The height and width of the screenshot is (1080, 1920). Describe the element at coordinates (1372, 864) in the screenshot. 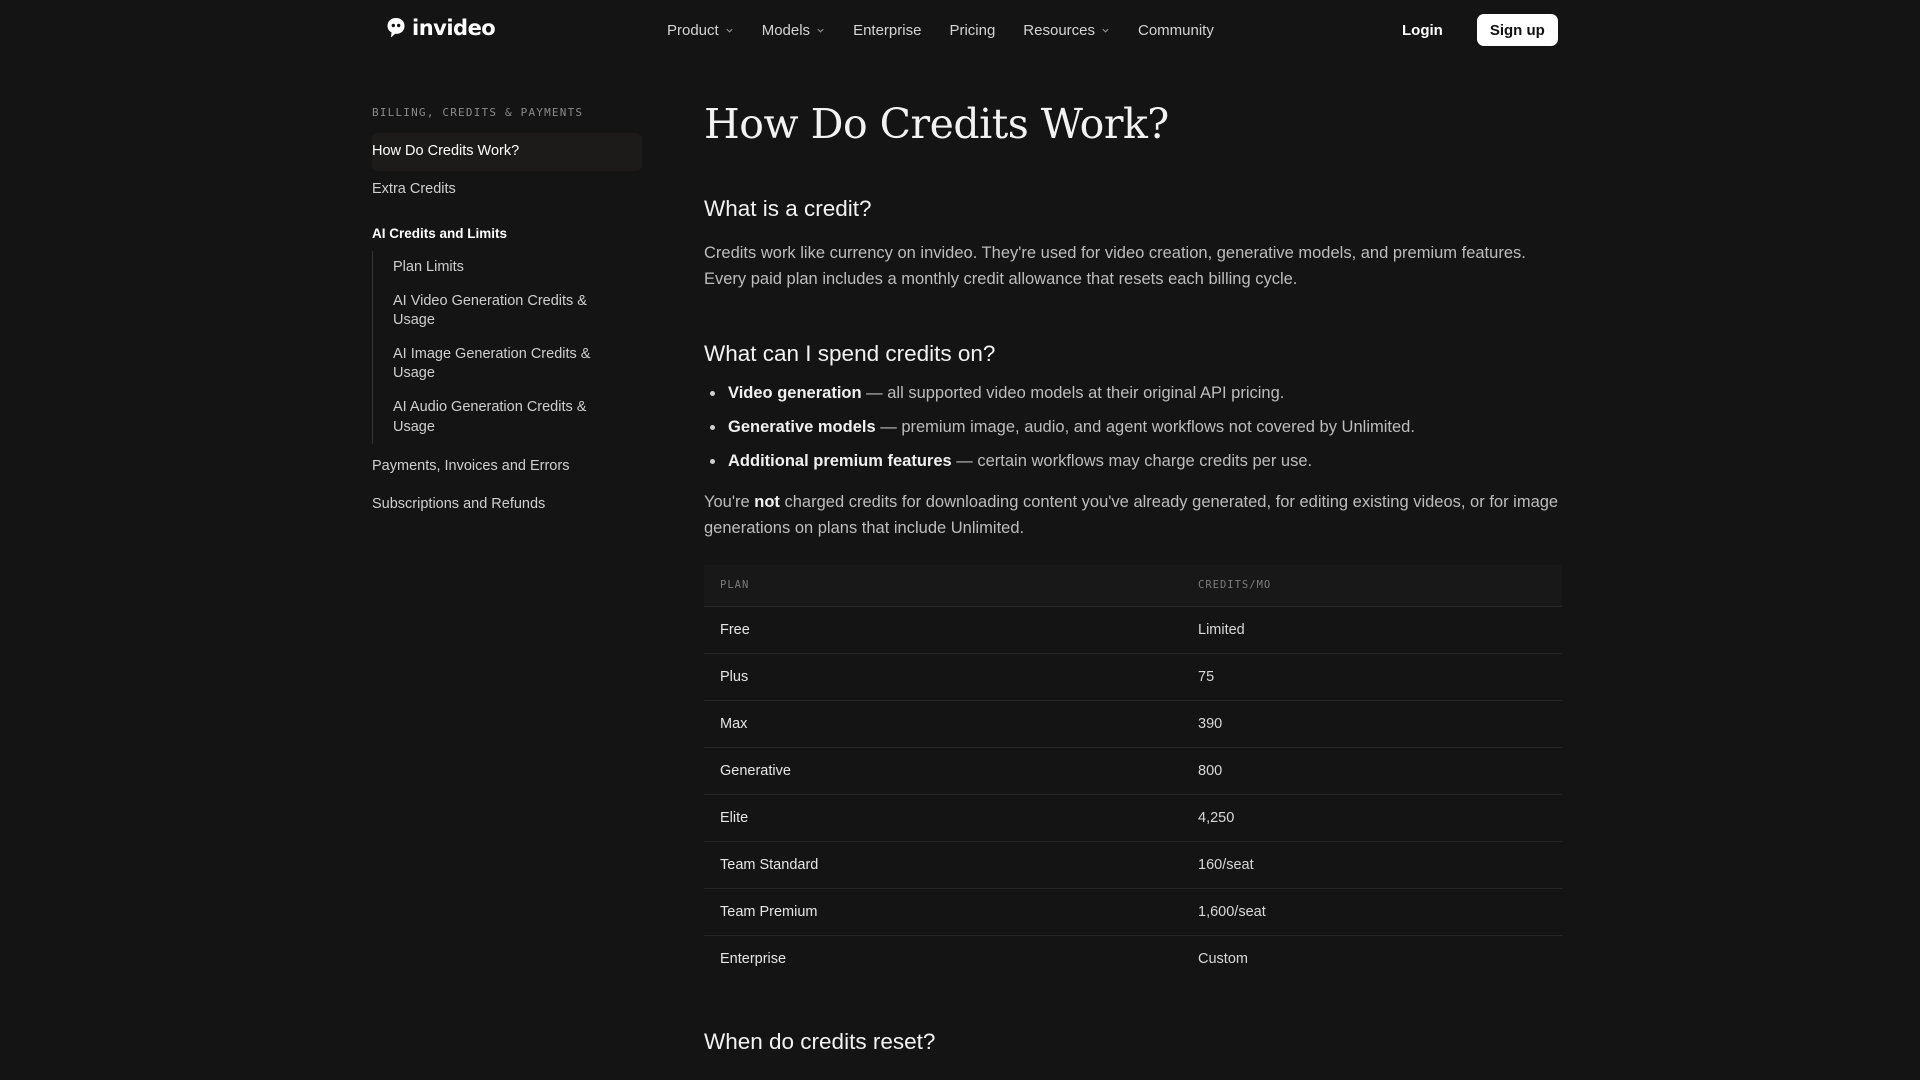

I see `credits-cell: 160/seat` at that location.